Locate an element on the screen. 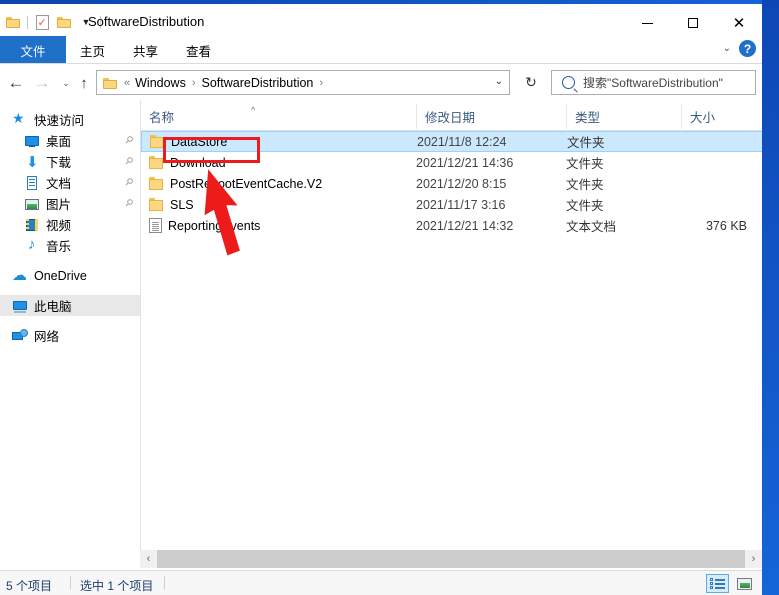  scrollbar-thumb is located at coordinates (451, 559).